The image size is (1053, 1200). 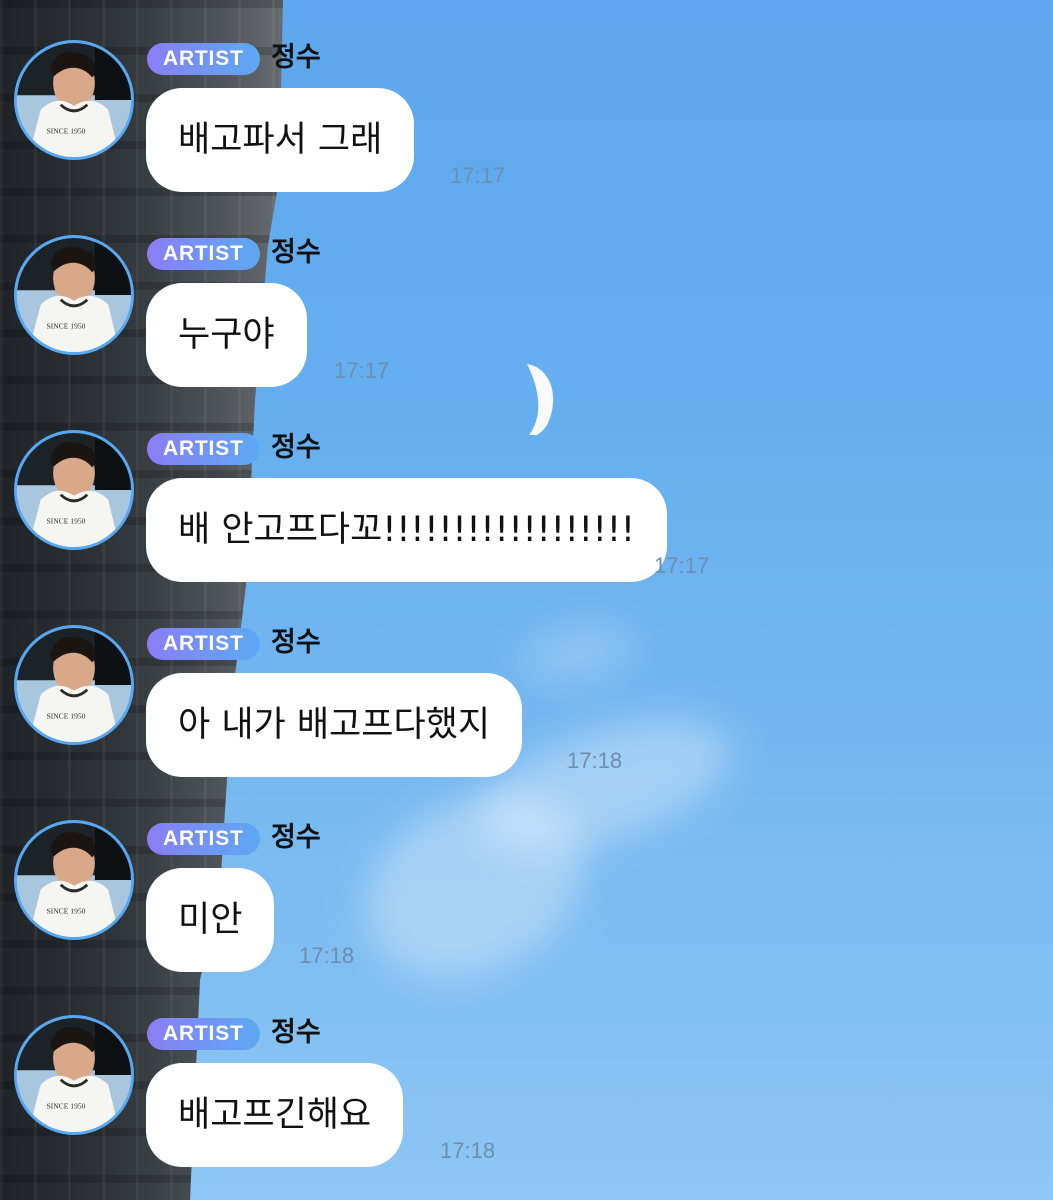 What do you see at coordinates (526, 1091) in the screenshot?
I see `chat-message: SINCE 1950 ARTIST 정수 배고프긴해요 17:18` at bounding box center [526, 1091].